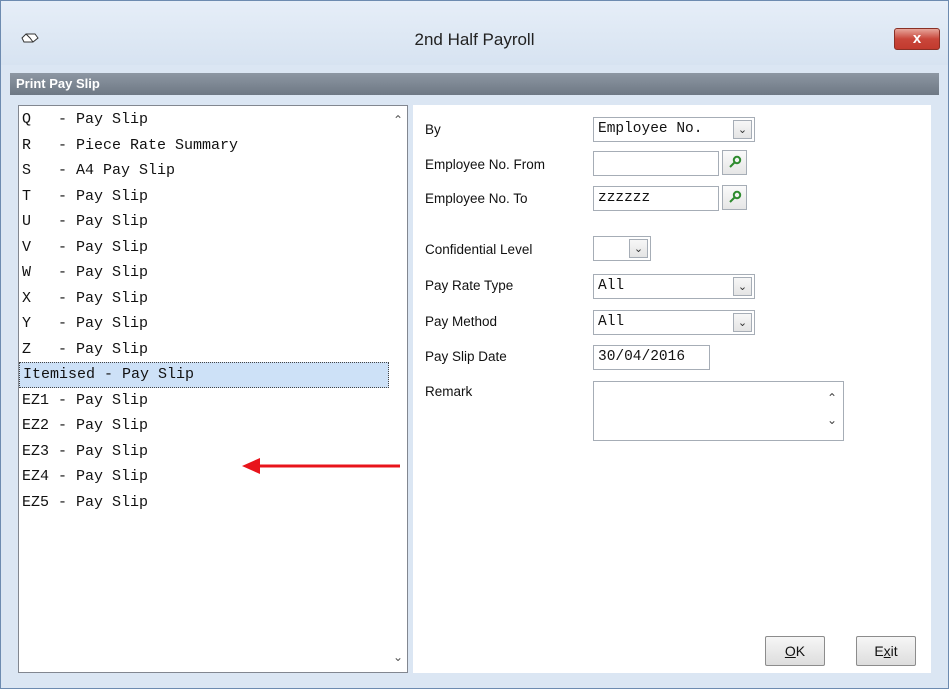 This screenshot has height=689, width=949. What do you see at coordinates (398, 389) in the screenshot?
I see `list-scrollbar: ⌃ ⌄` at bounding box center [398, 389].